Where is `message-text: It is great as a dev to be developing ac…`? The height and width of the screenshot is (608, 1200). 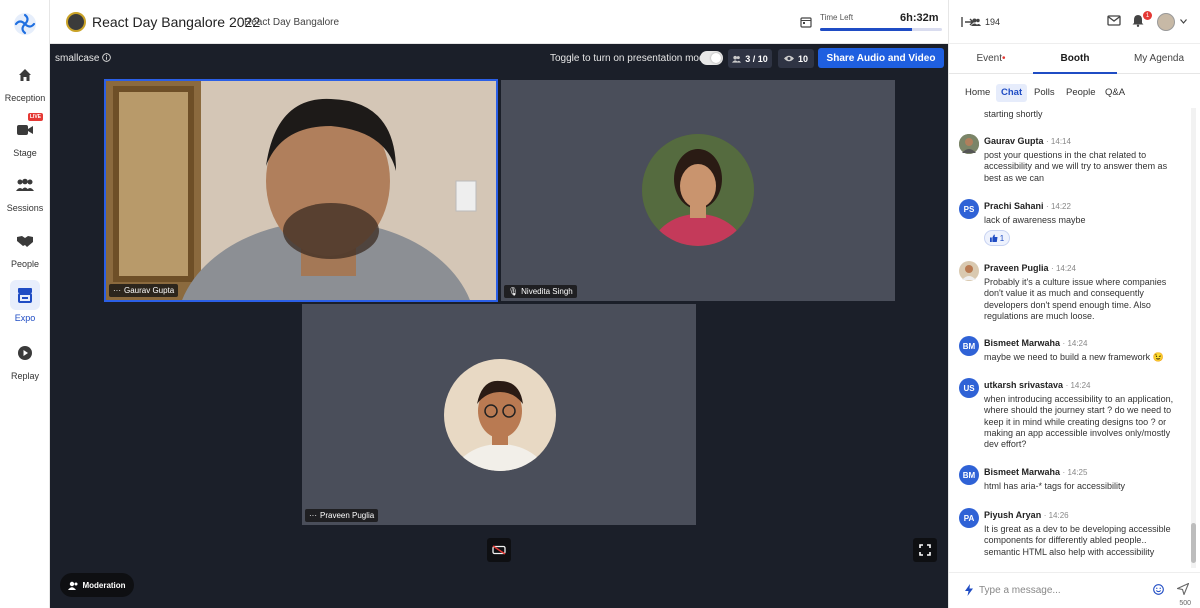
message-text: It is great as a dev to be developing ac… is located at coordinates (1077, 540).